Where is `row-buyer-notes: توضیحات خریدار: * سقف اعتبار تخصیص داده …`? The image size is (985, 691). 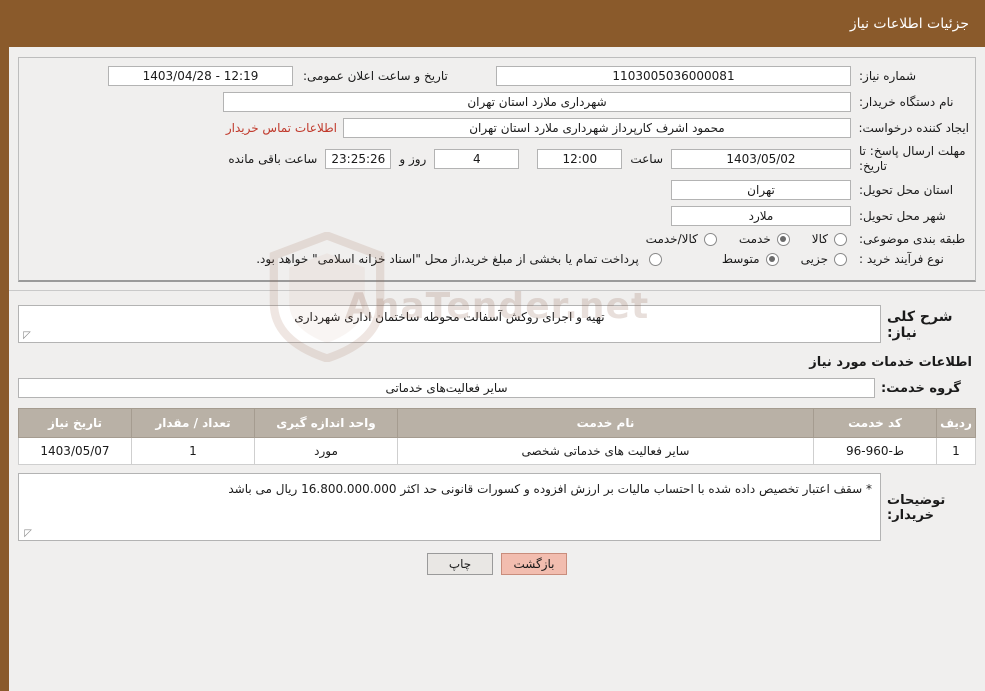
row-buyer-notes: توضیحات خریدار: * سقف اعتبار تخصیص داده … is located at coordinates (497, 507).